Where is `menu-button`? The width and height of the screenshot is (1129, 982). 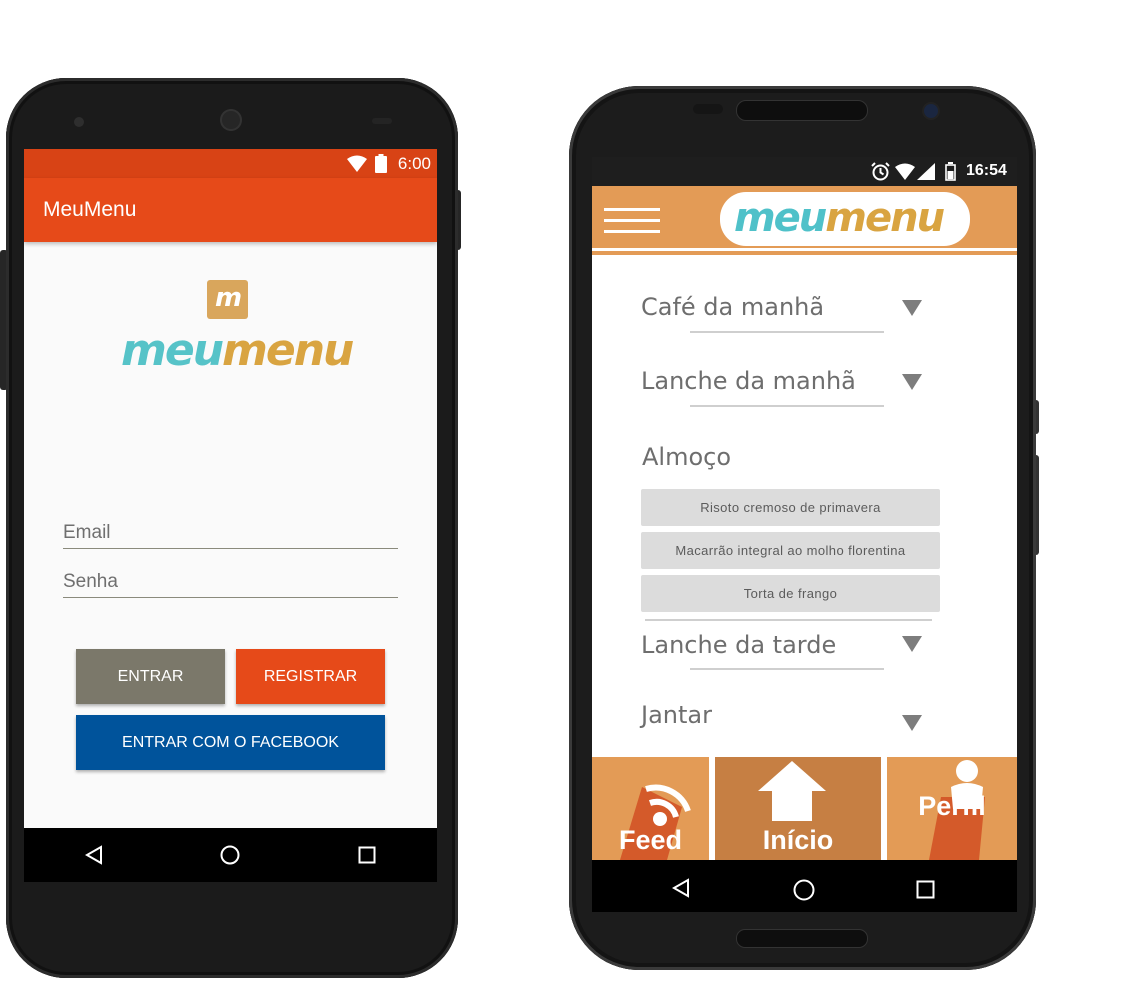 menu-button is located at coordinates (632, 219).